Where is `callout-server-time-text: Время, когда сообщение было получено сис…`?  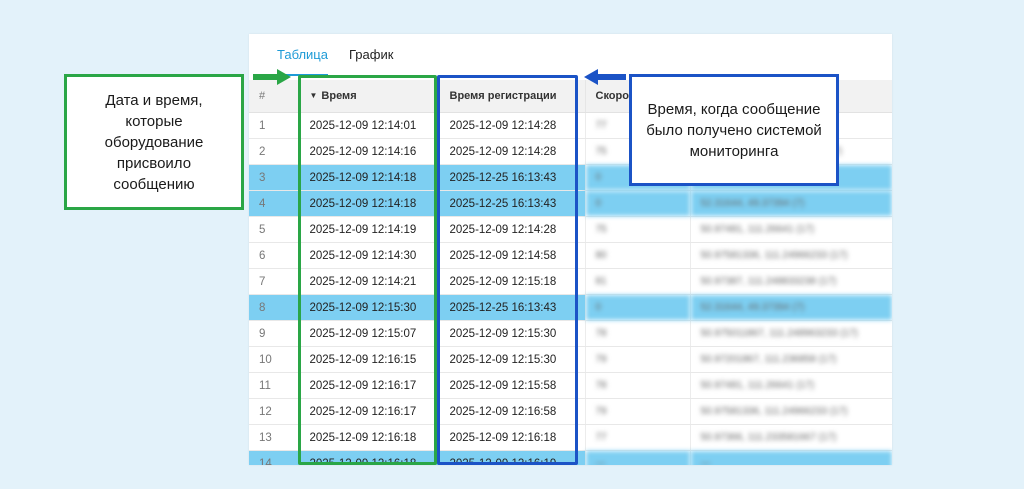 callout-server-time-text: Время, когда сообщение было получено сис… is located at coordinates (734, 130).